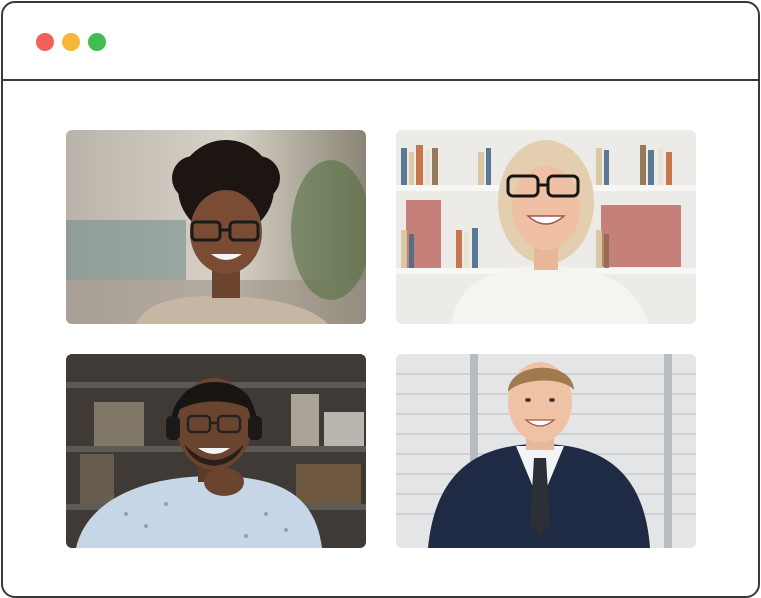 This screenshot has height=598, width=761. What do you see at coordinates (71, 42) in the screenshot?
I see `minimize-window-button` at bounding box center [71, 42].